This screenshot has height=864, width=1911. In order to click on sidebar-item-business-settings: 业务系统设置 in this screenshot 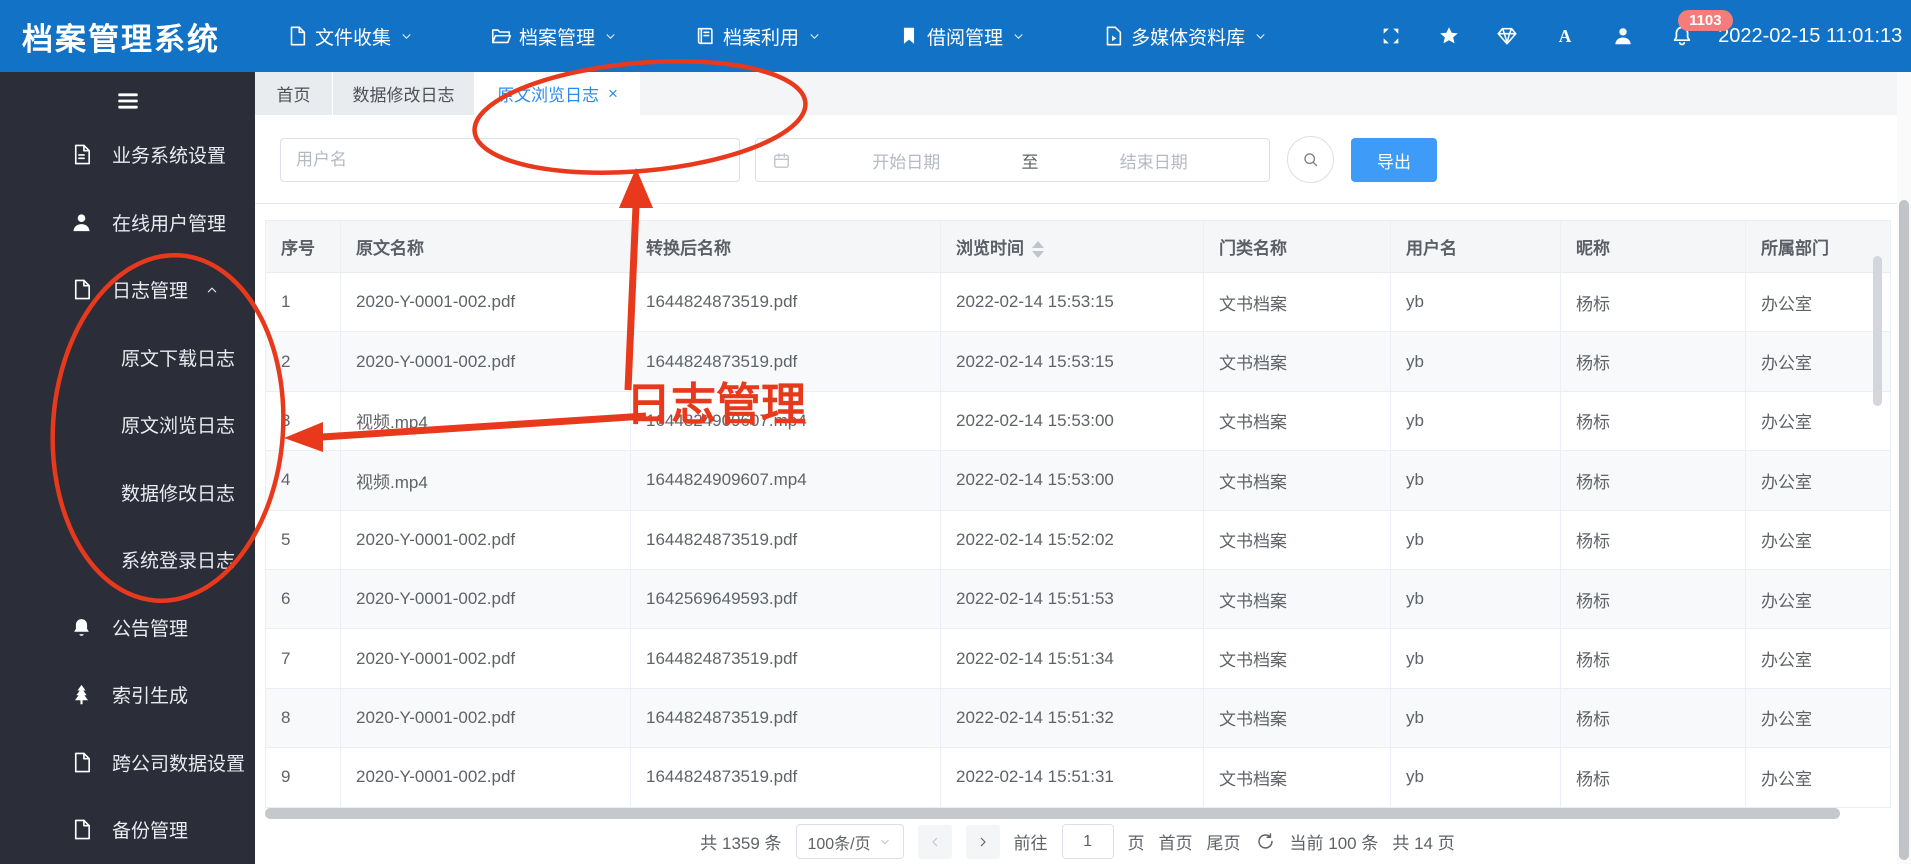, I will do `click(127, 155)`.